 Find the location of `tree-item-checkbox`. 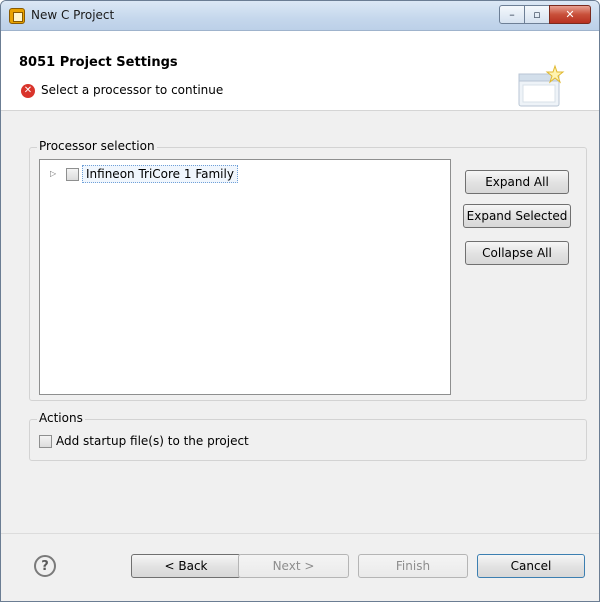

tree-item-checkbox is located at coordinates (72, 174).